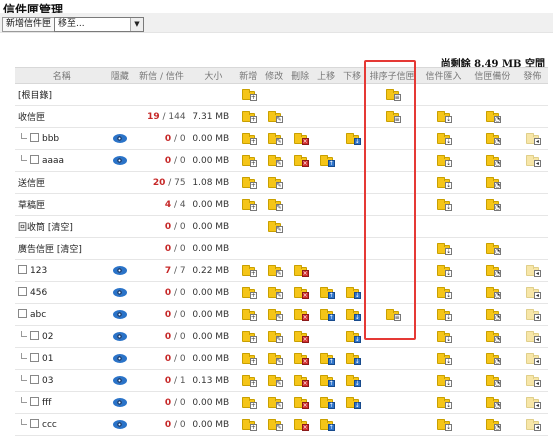 The height and width of the screenshot is (436, 553). Describe the element at coordinates (53, 161) in the screenshot. I see `folder-name: aaaa` at that location.